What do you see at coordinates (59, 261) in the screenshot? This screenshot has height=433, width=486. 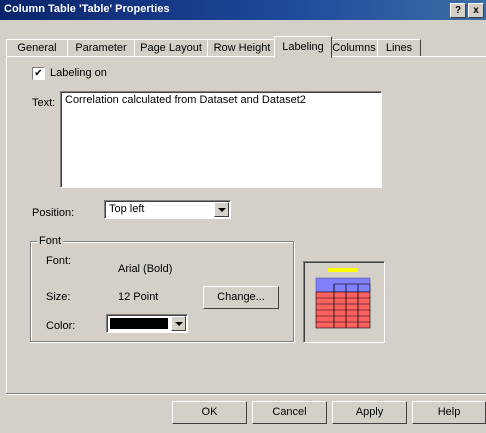 I see `font-label: Font:` at bounding box center [59, 261].